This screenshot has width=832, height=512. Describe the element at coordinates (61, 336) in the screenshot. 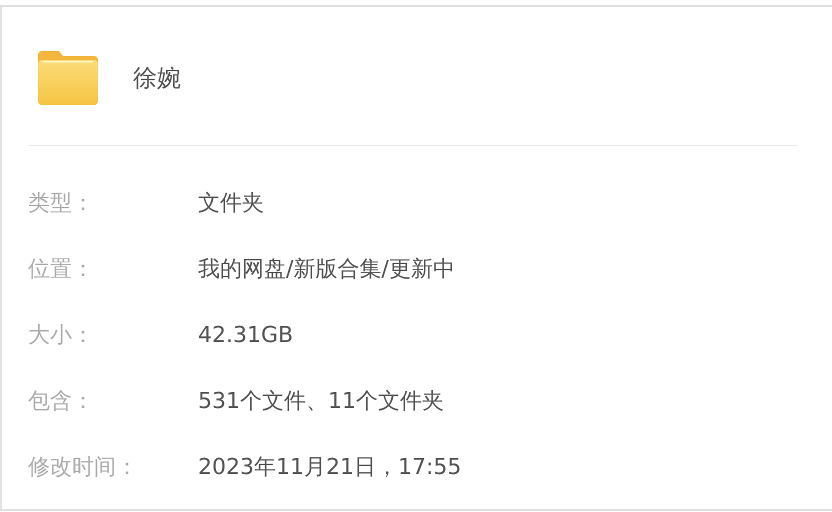

I see `detail-label: 大小：` at that location.